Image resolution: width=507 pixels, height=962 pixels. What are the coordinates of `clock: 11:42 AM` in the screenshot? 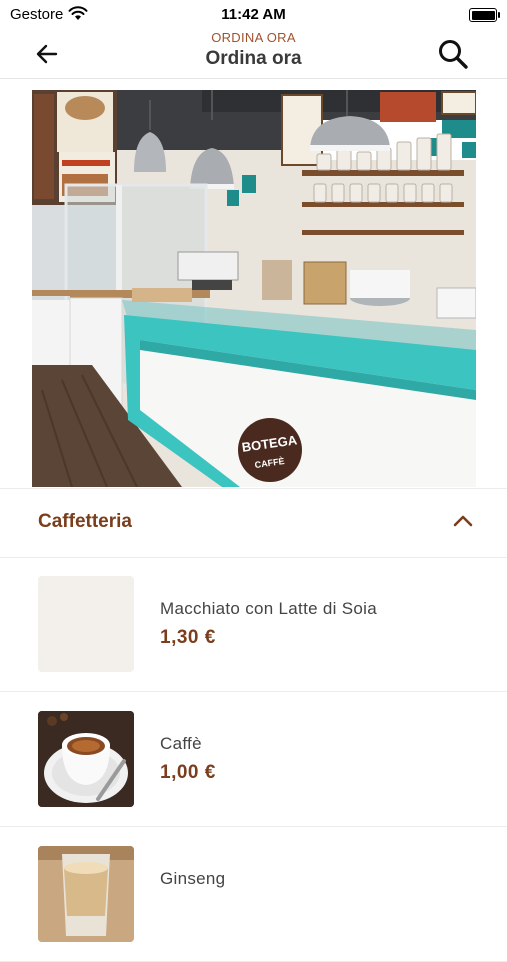 It's located at (253, 14).